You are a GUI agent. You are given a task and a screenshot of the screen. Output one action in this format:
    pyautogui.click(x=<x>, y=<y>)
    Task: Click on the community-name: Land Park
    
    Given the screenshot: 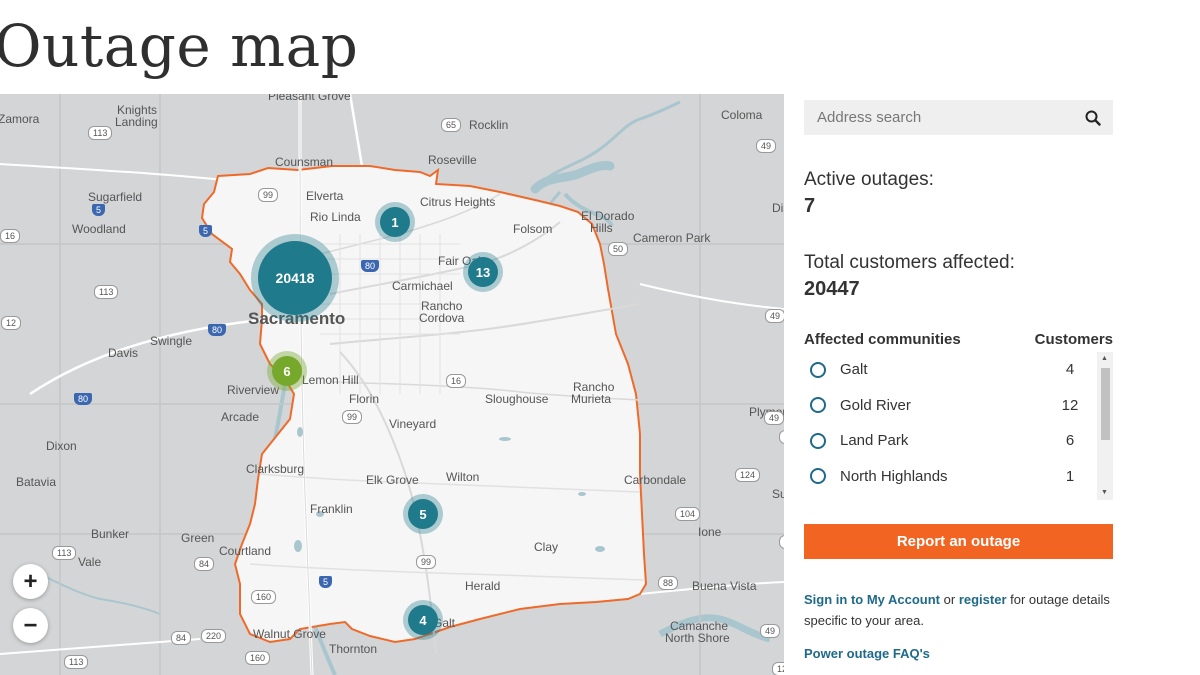 What is the action you would take?
    pyautogui.click(x=874, y=441)
    